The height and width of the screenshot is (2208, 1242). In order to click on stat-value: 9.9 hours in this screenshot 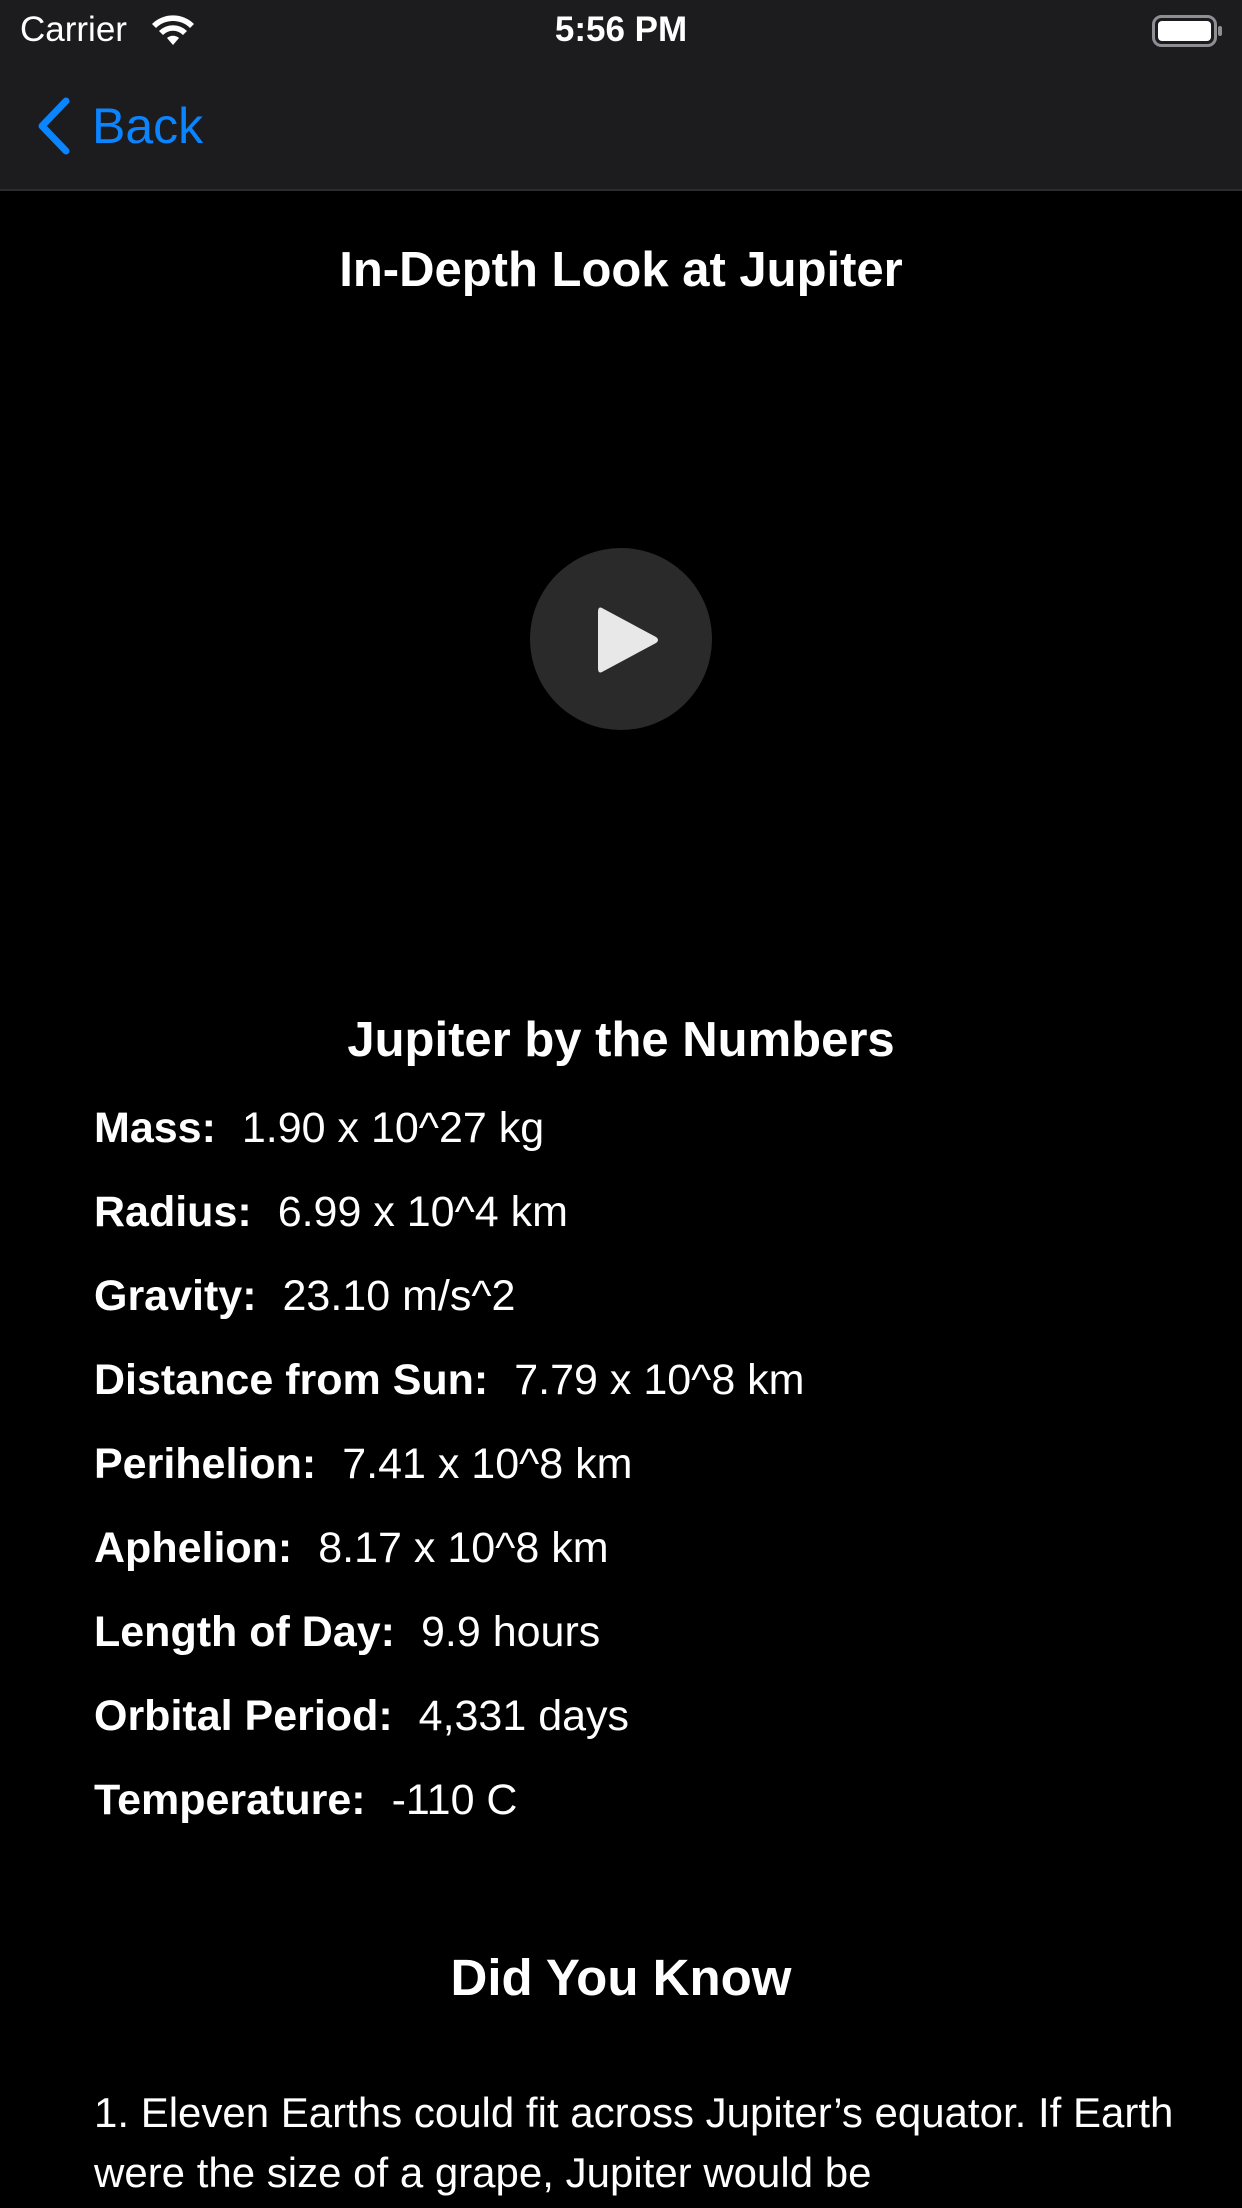, I will do `click(510, 1632)`.